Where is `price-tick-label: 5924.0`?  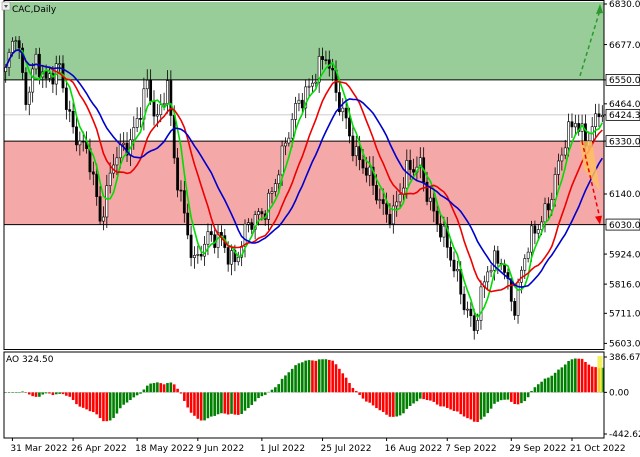
price-tick-label: 5924.0 is located at coordinates (624, 255).